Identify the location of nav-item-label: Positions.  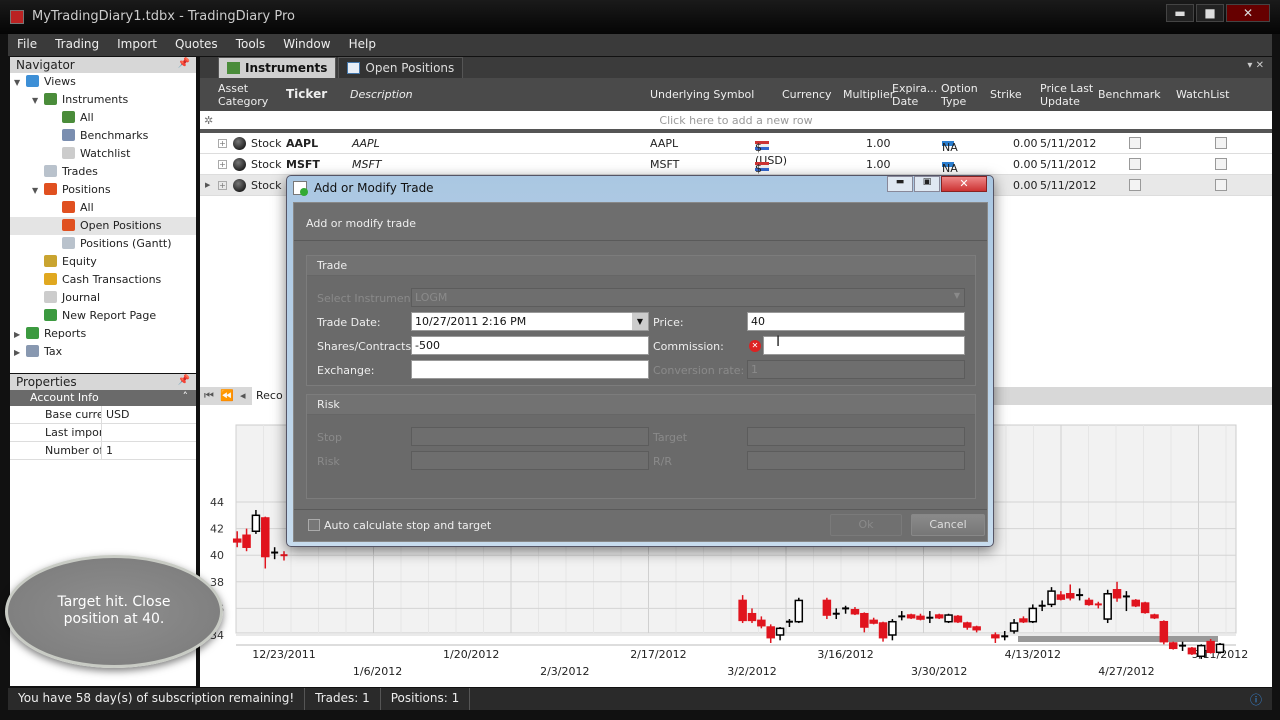
(86, 189).